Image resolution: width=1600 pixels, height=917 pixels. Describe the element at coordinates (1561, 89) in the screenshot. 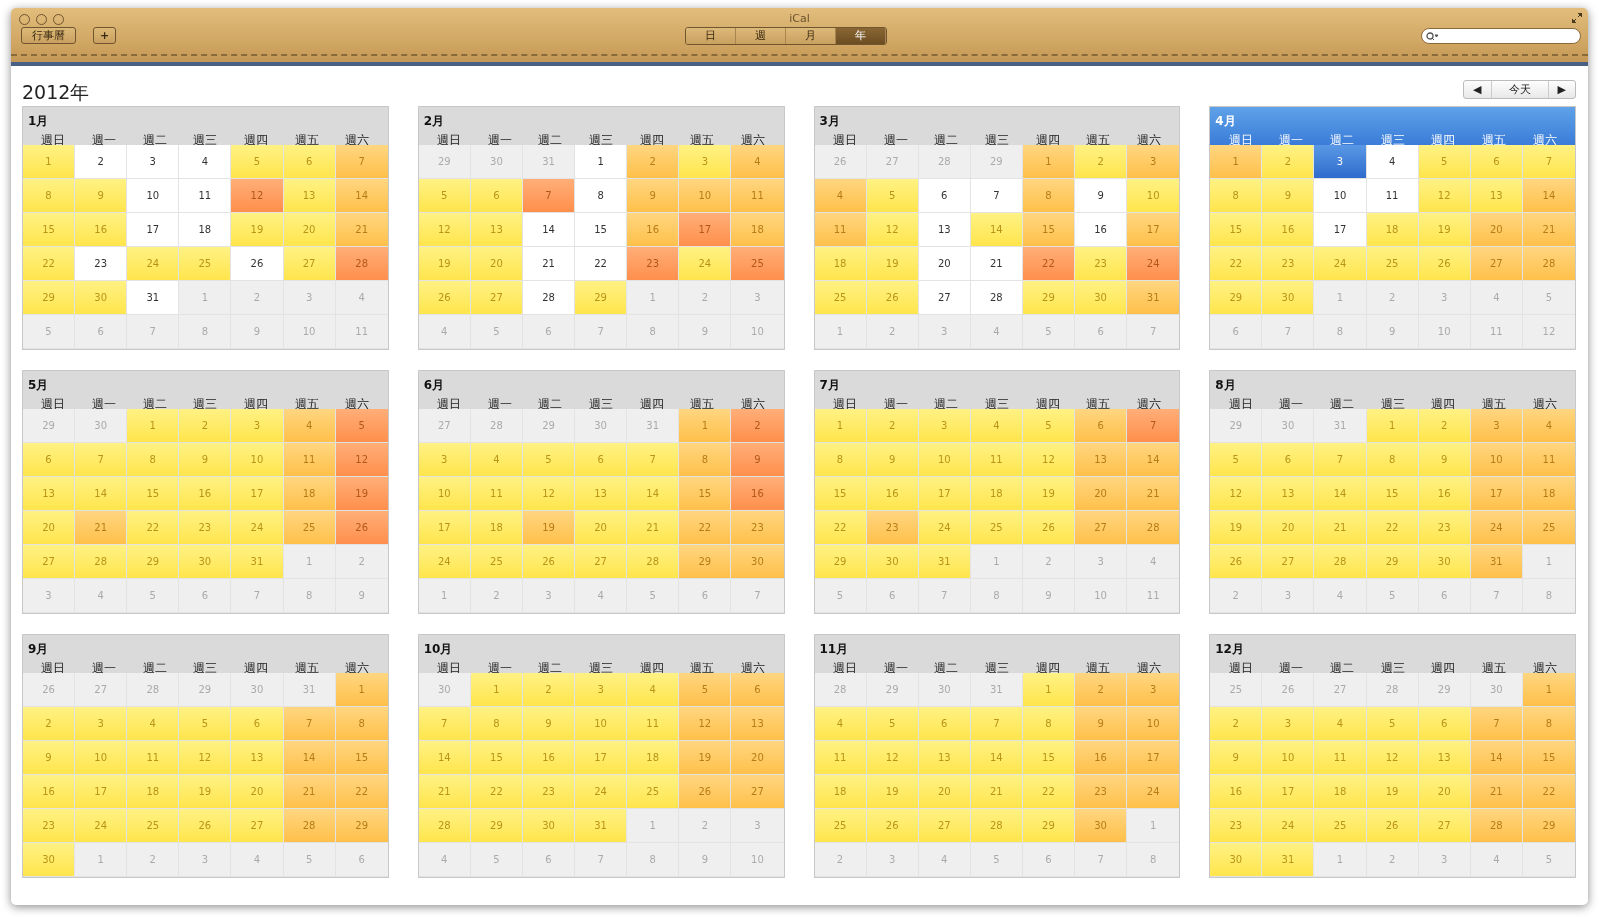

I see `next-button: ▶` at that location.